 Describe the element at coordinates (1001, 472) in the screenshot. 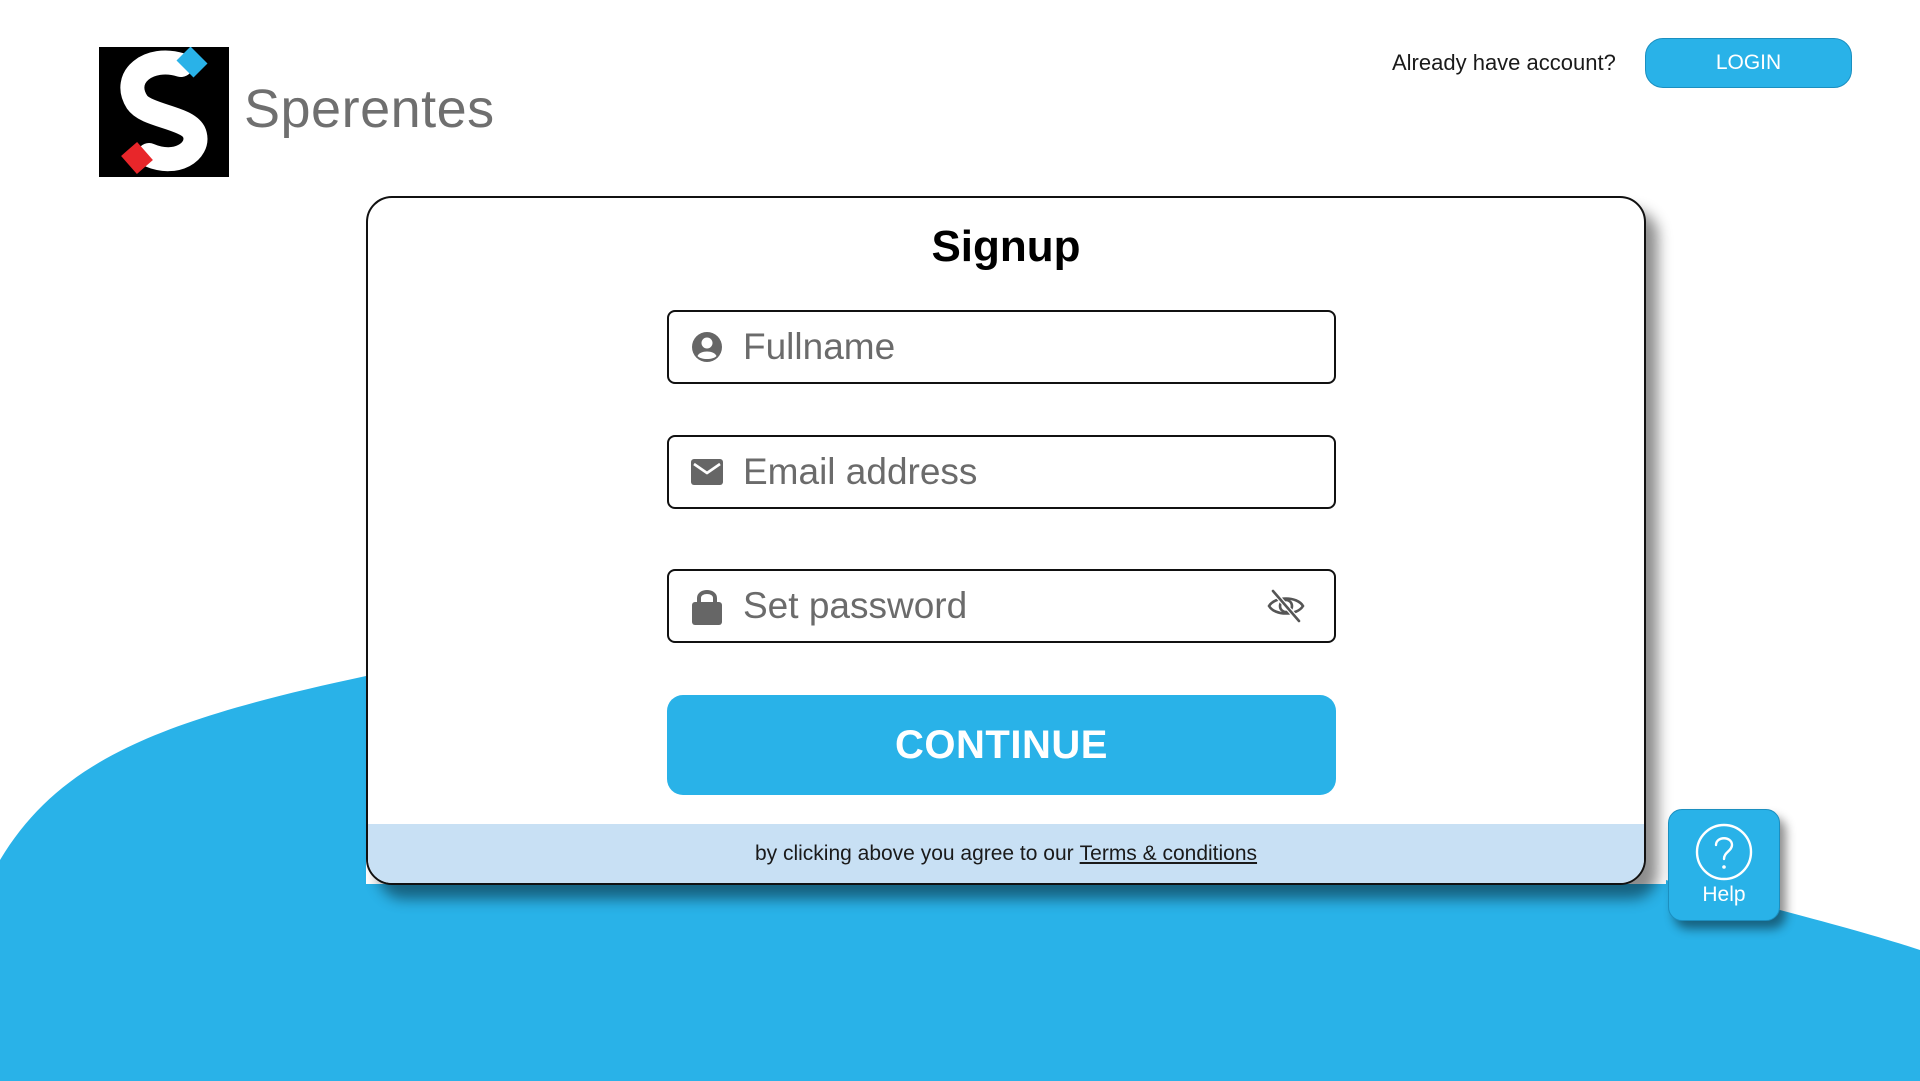

I see `email-field: Email address` at that location.